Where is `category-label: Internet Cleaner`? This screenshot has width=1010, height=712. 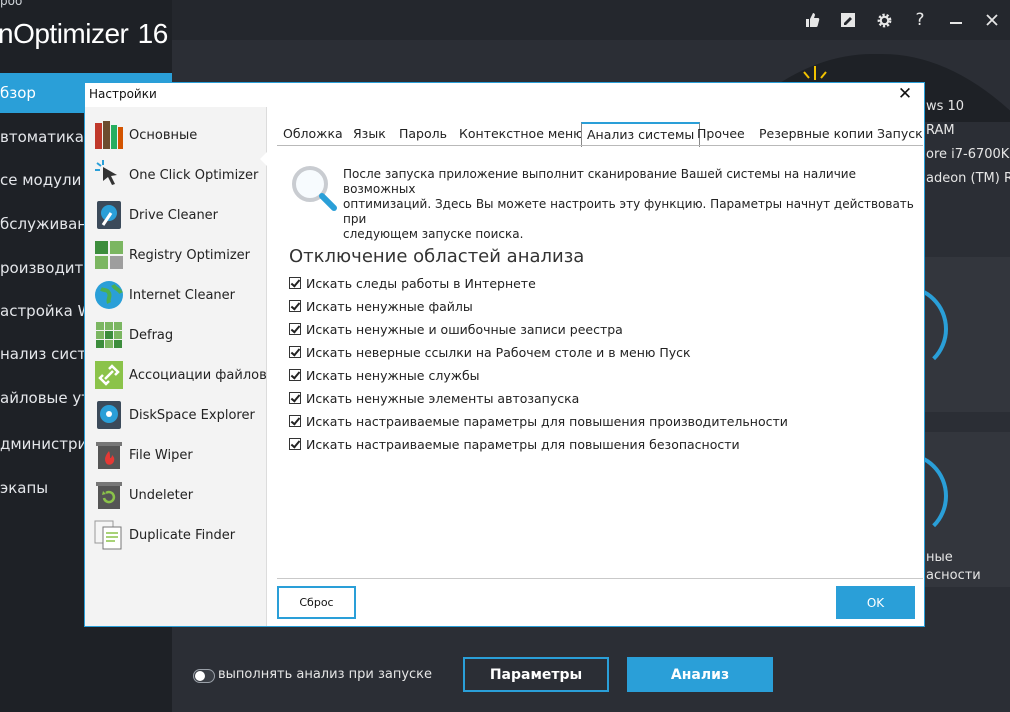 category-label: Internet Cleaner is located at coordinates (182, 295).